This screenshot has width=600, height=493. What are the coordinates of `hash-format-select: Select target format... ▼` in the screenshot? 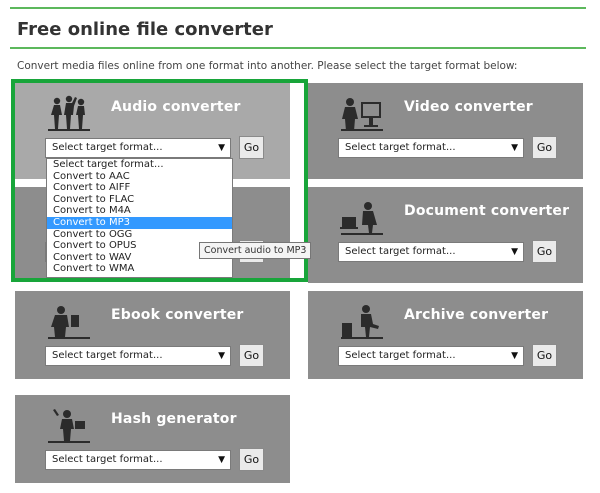 It's located at (138, 460).